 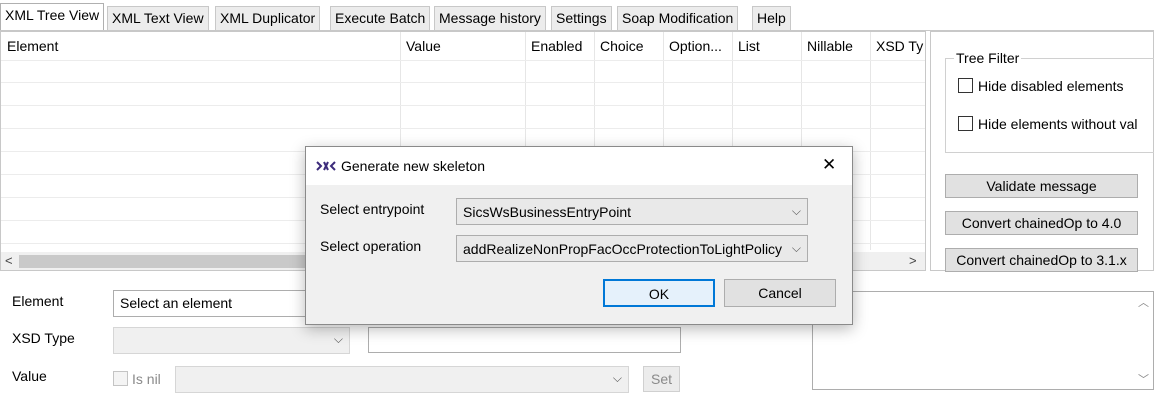 What do you see at coordinates (829, 165) in the screenshot?
I see `close-icon: ✕` at bounding box center [829, 165].